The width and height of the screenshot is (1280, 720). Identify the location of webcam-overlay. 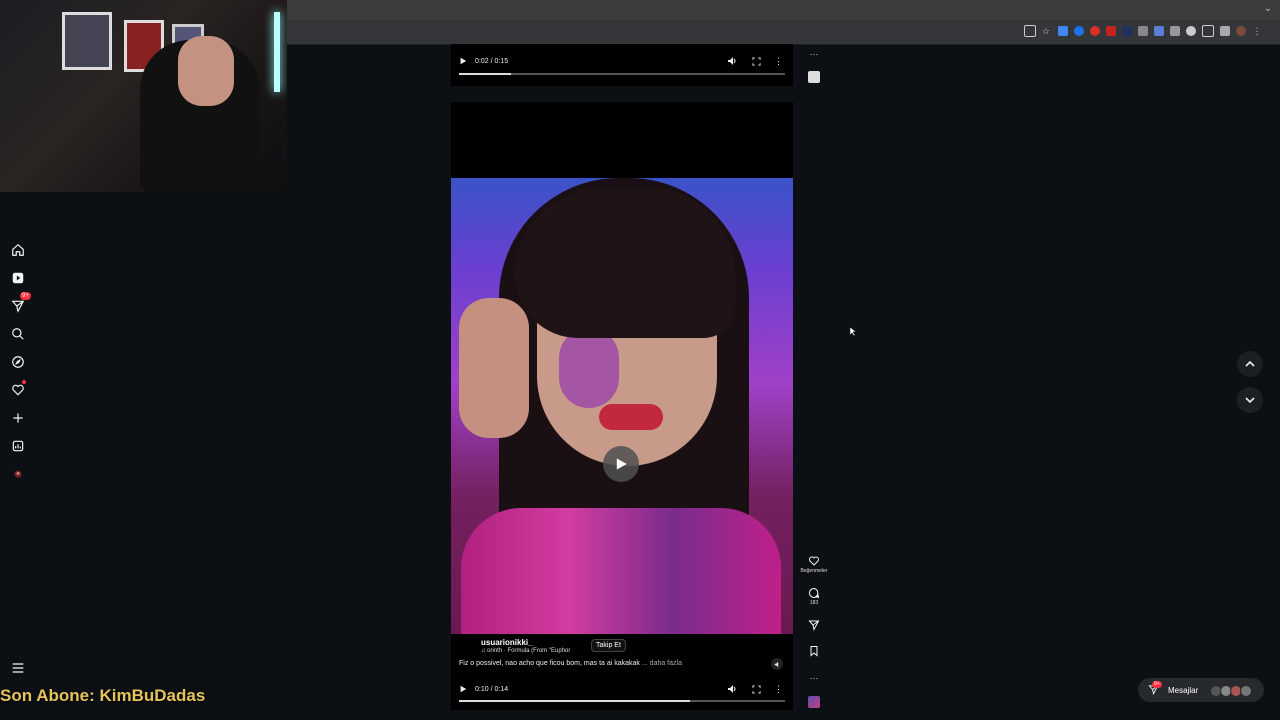
(143, 96).